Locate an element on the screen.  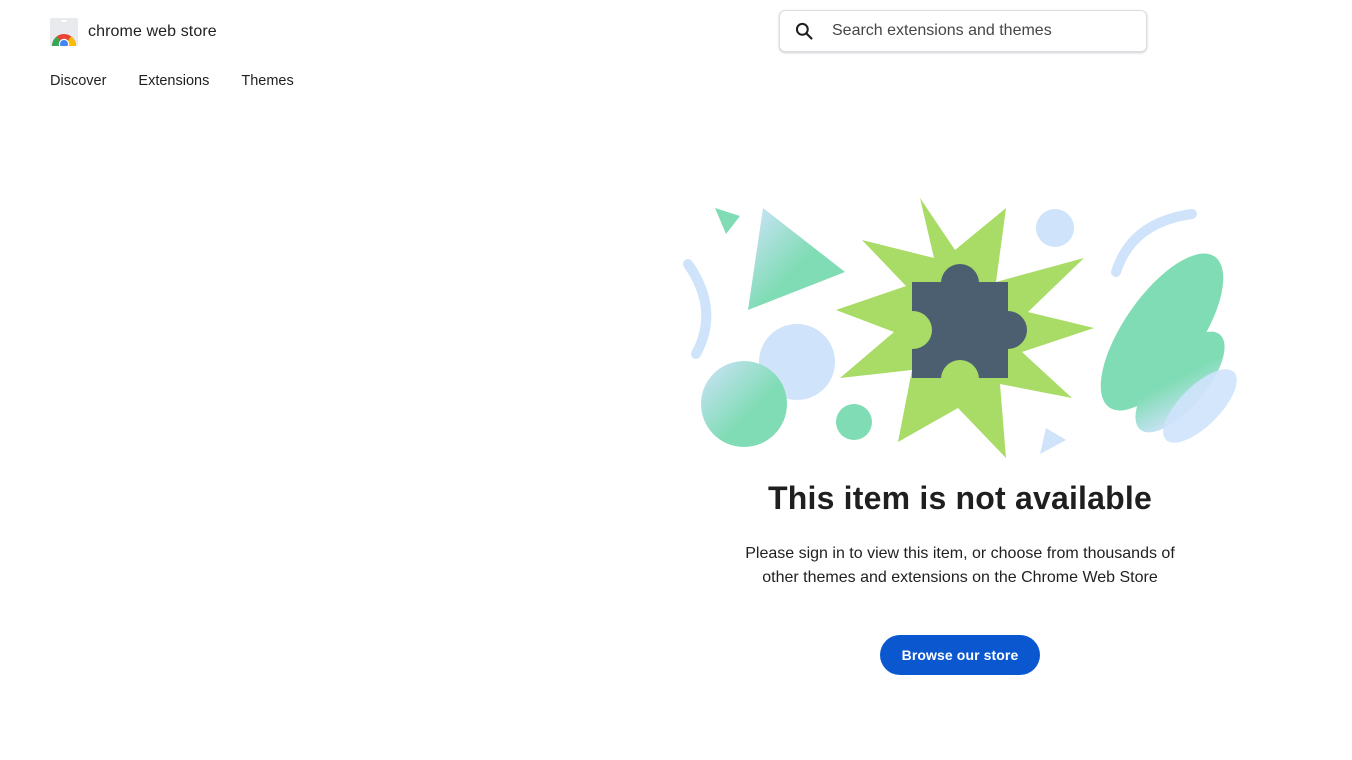
search-icon is located at coordinates (804, 31).